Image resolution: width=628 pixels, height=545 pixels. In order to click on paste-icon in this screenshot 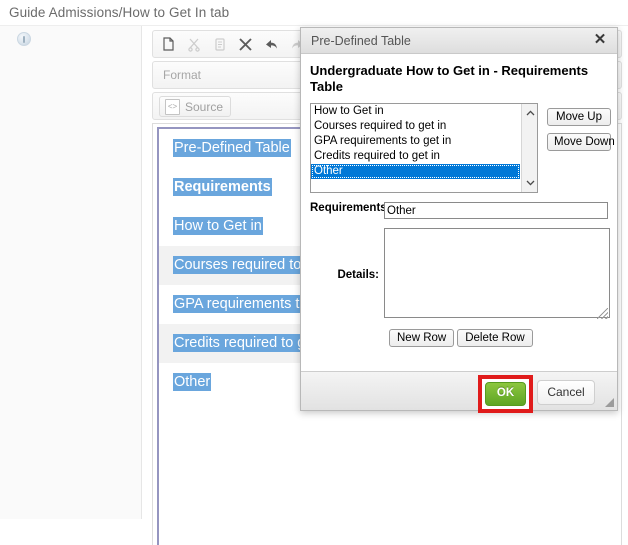, I will do `click(167, 44)`.